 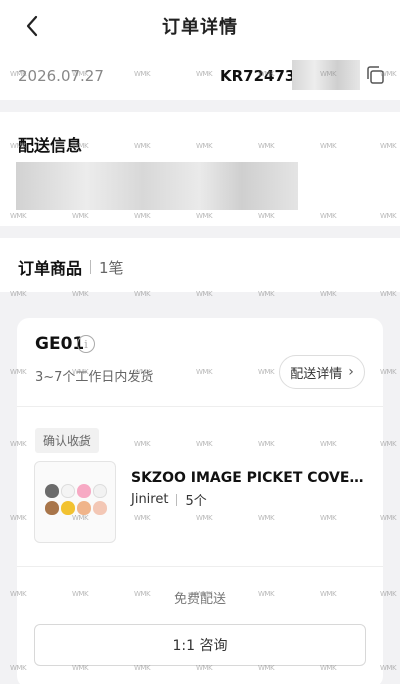 What do you see at coordinates (157, 186) in the screenshot?
I see `address-redacted` at bounding box center [157, 186].